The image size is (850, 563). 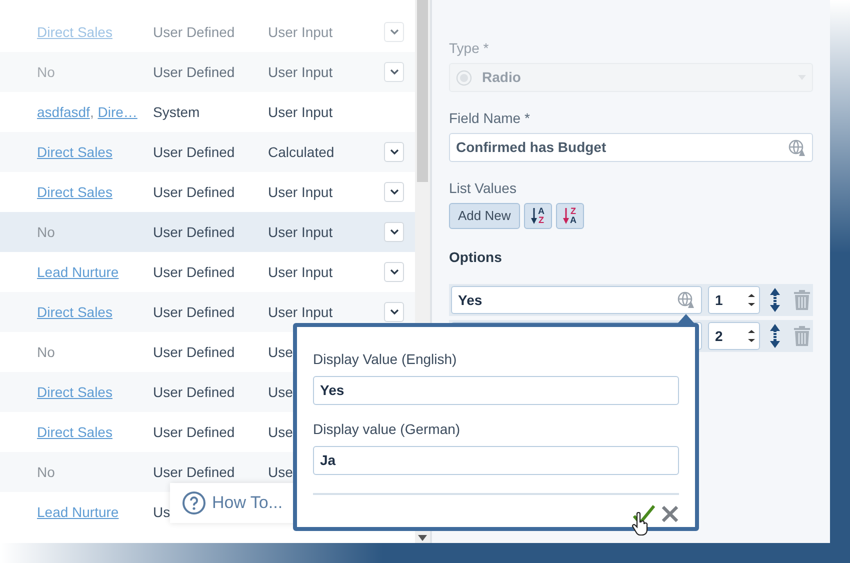 What do you see at coordinates (484, 216) in the screenshot?
I see `add-new-button: Add New` at bounding box center [484, 216].